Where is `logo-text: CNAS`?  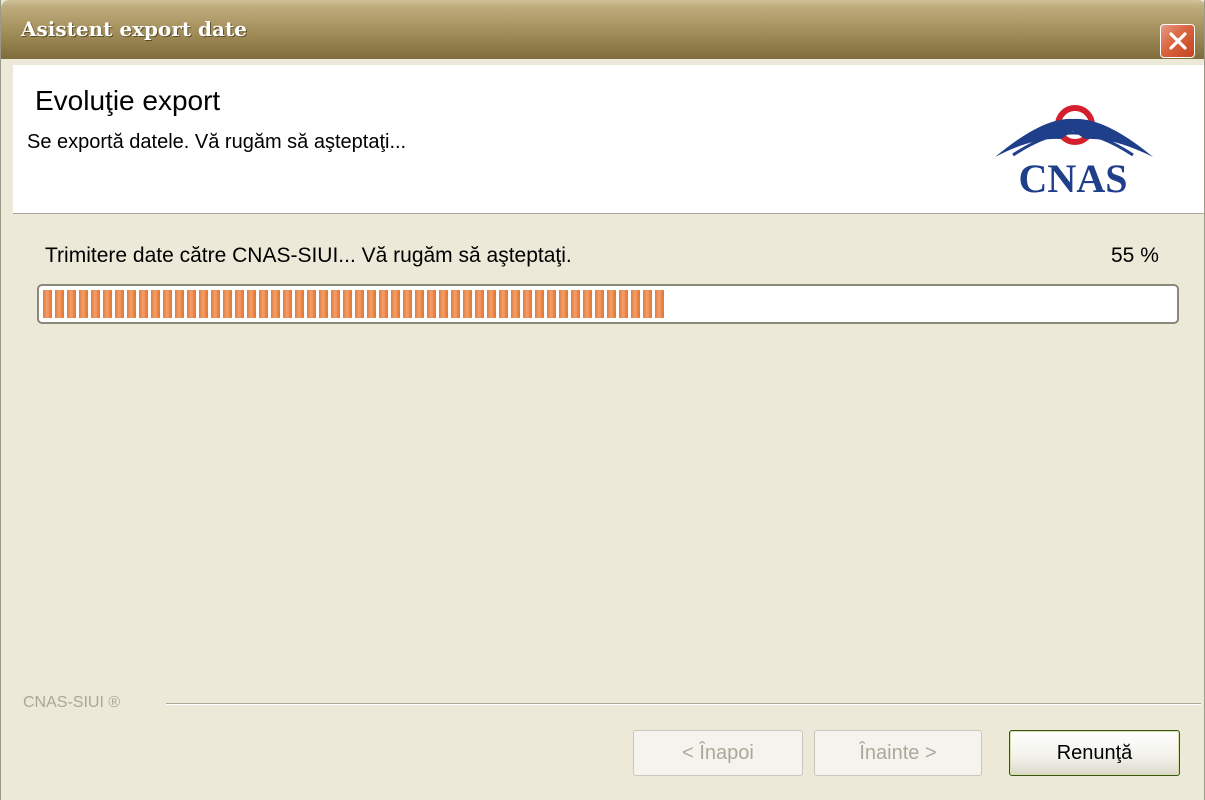
logo-text: CNAS is located at coordinates (1073, 176).